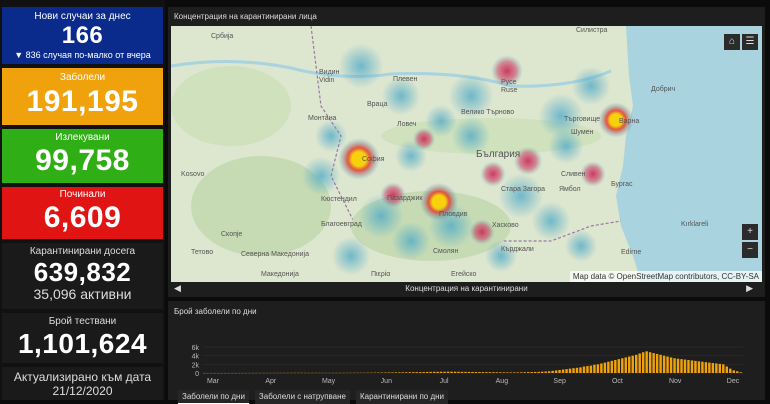  I want to click on zoom-in-button: +, so click(750, 232).